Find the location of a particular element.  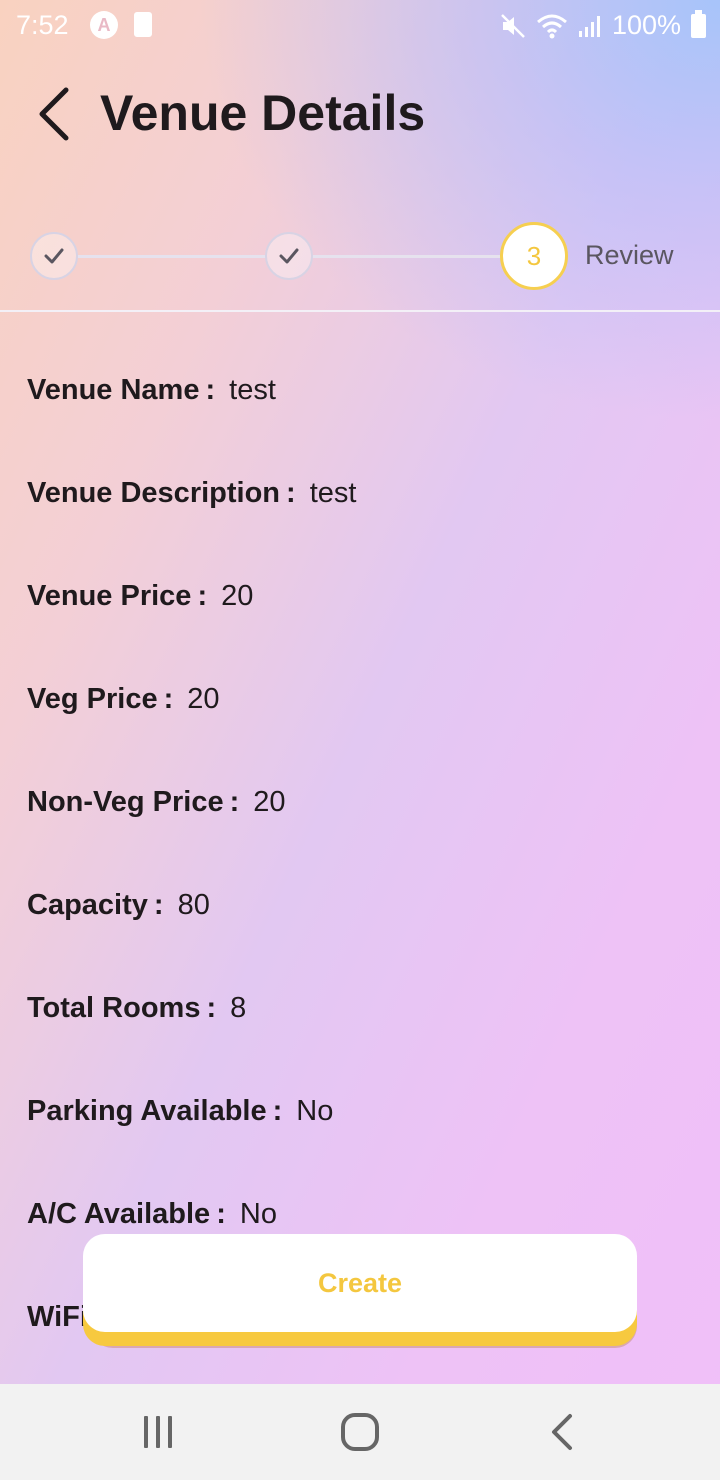

detail-label: WiFi is located at coordinates (57, 1317).